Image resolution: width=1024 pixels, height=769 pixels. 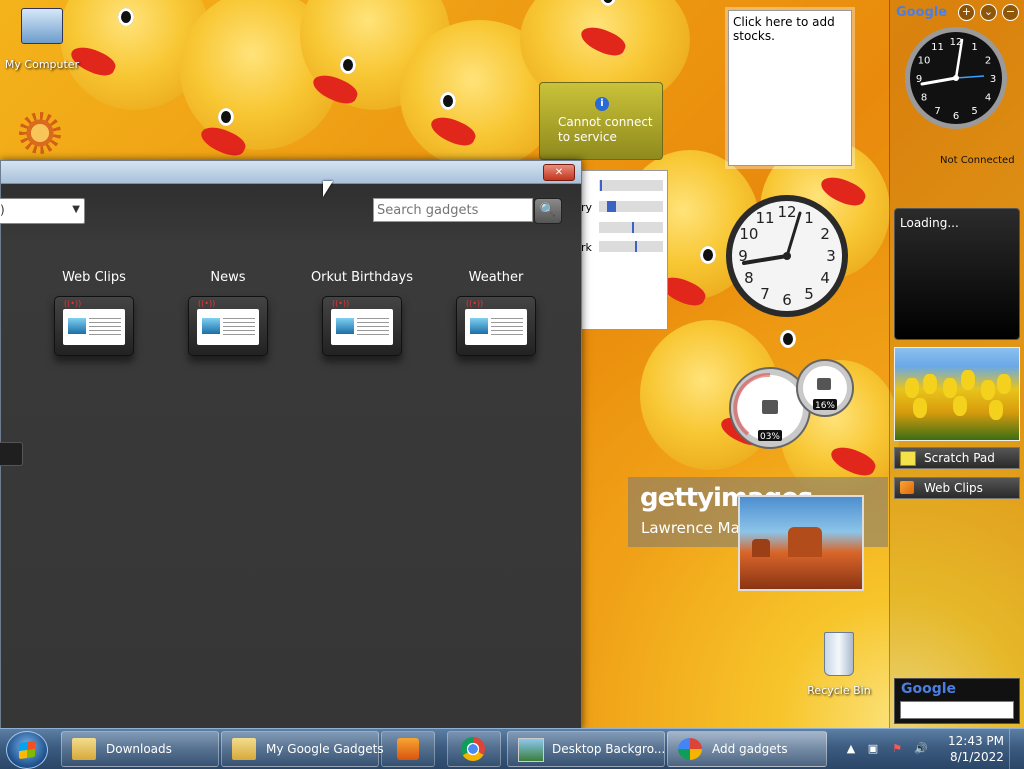 What do you see at coordinates (328, 189) in the screenshot?
I see `mouse-cursor` at bounding box center [328, 189].